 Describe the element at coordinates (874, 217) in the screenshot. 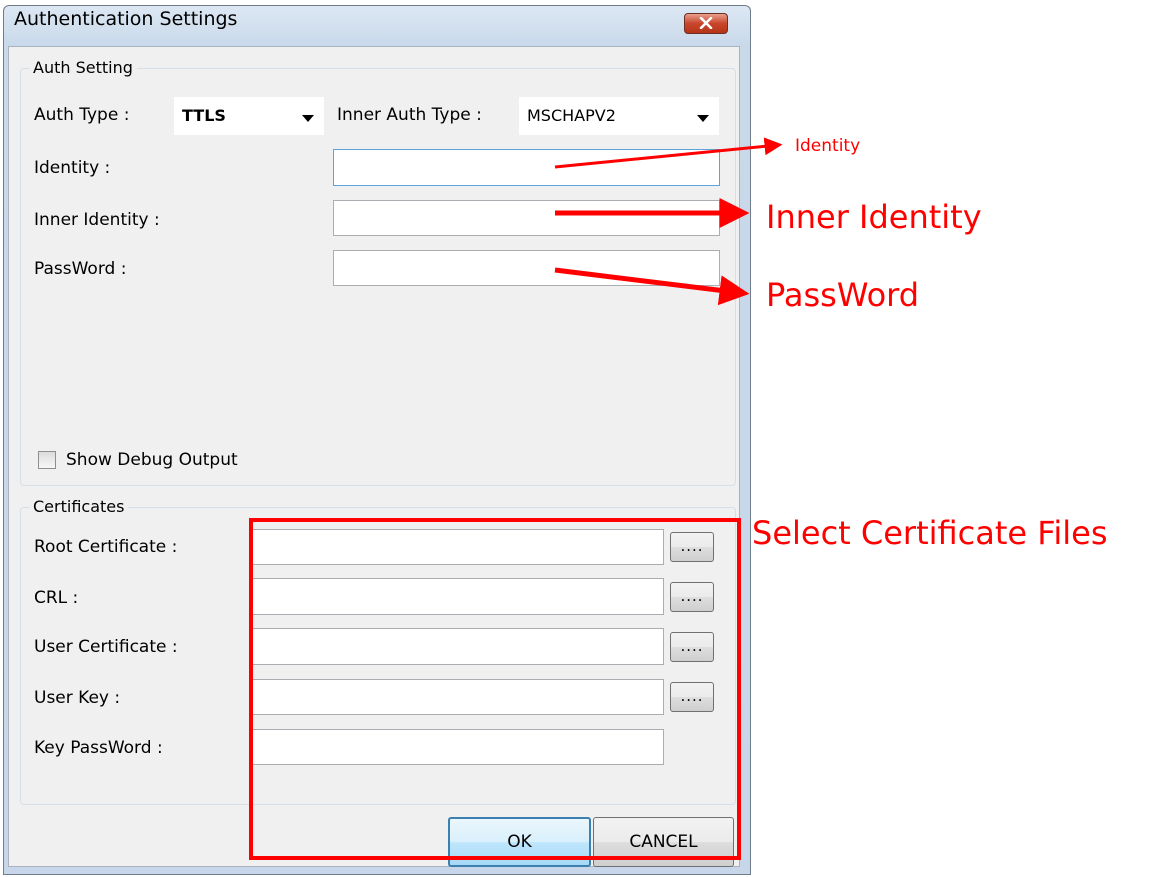

I see `annotation-inner-identity: Inner Identity` at that location.